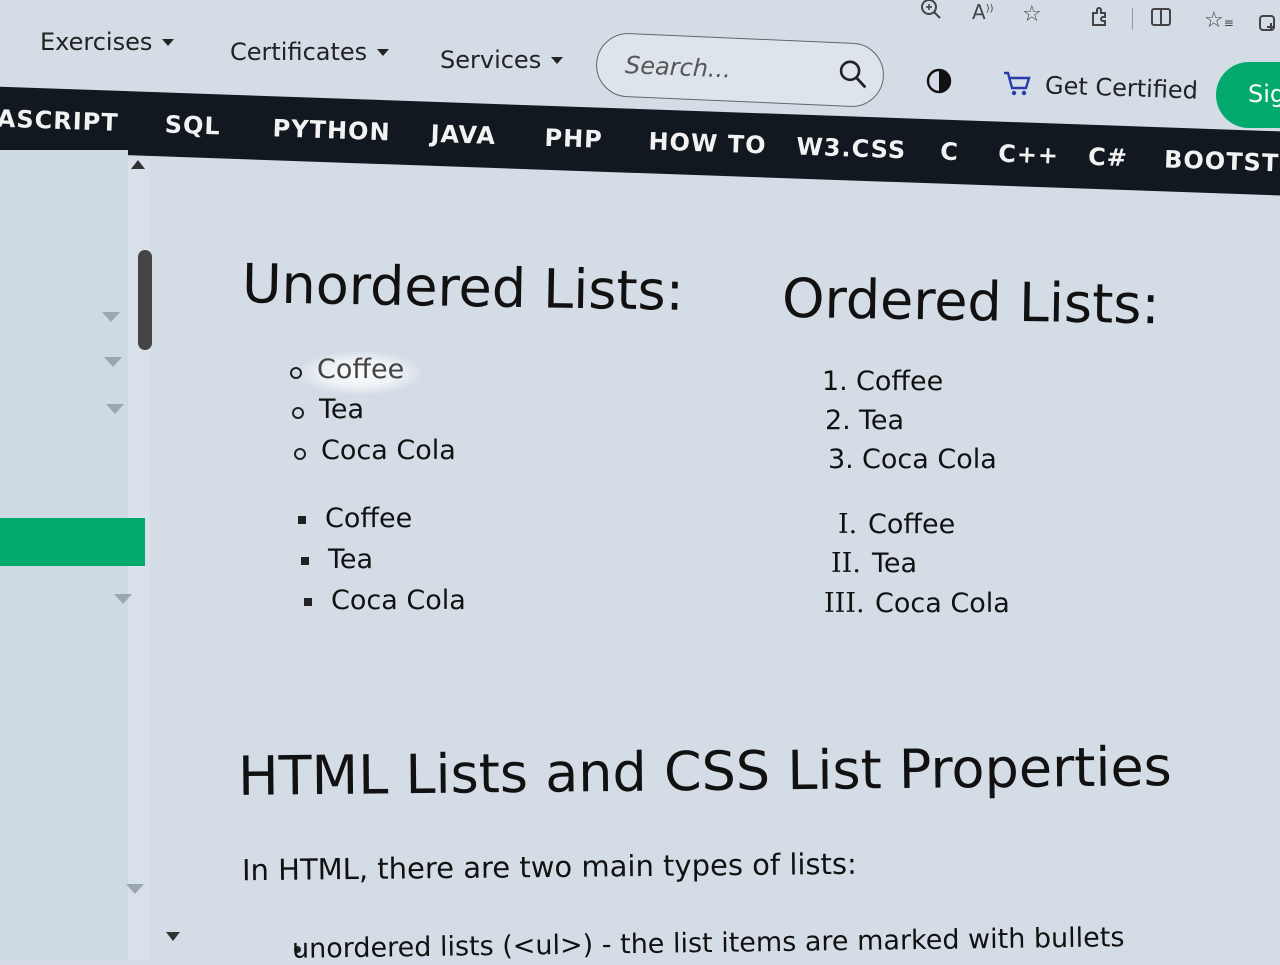 This screenshot has height=965, width=1280. Describe the element at coordinates (331, 130) in the screenshot. I see `lang-python: PYTHON` at that location.